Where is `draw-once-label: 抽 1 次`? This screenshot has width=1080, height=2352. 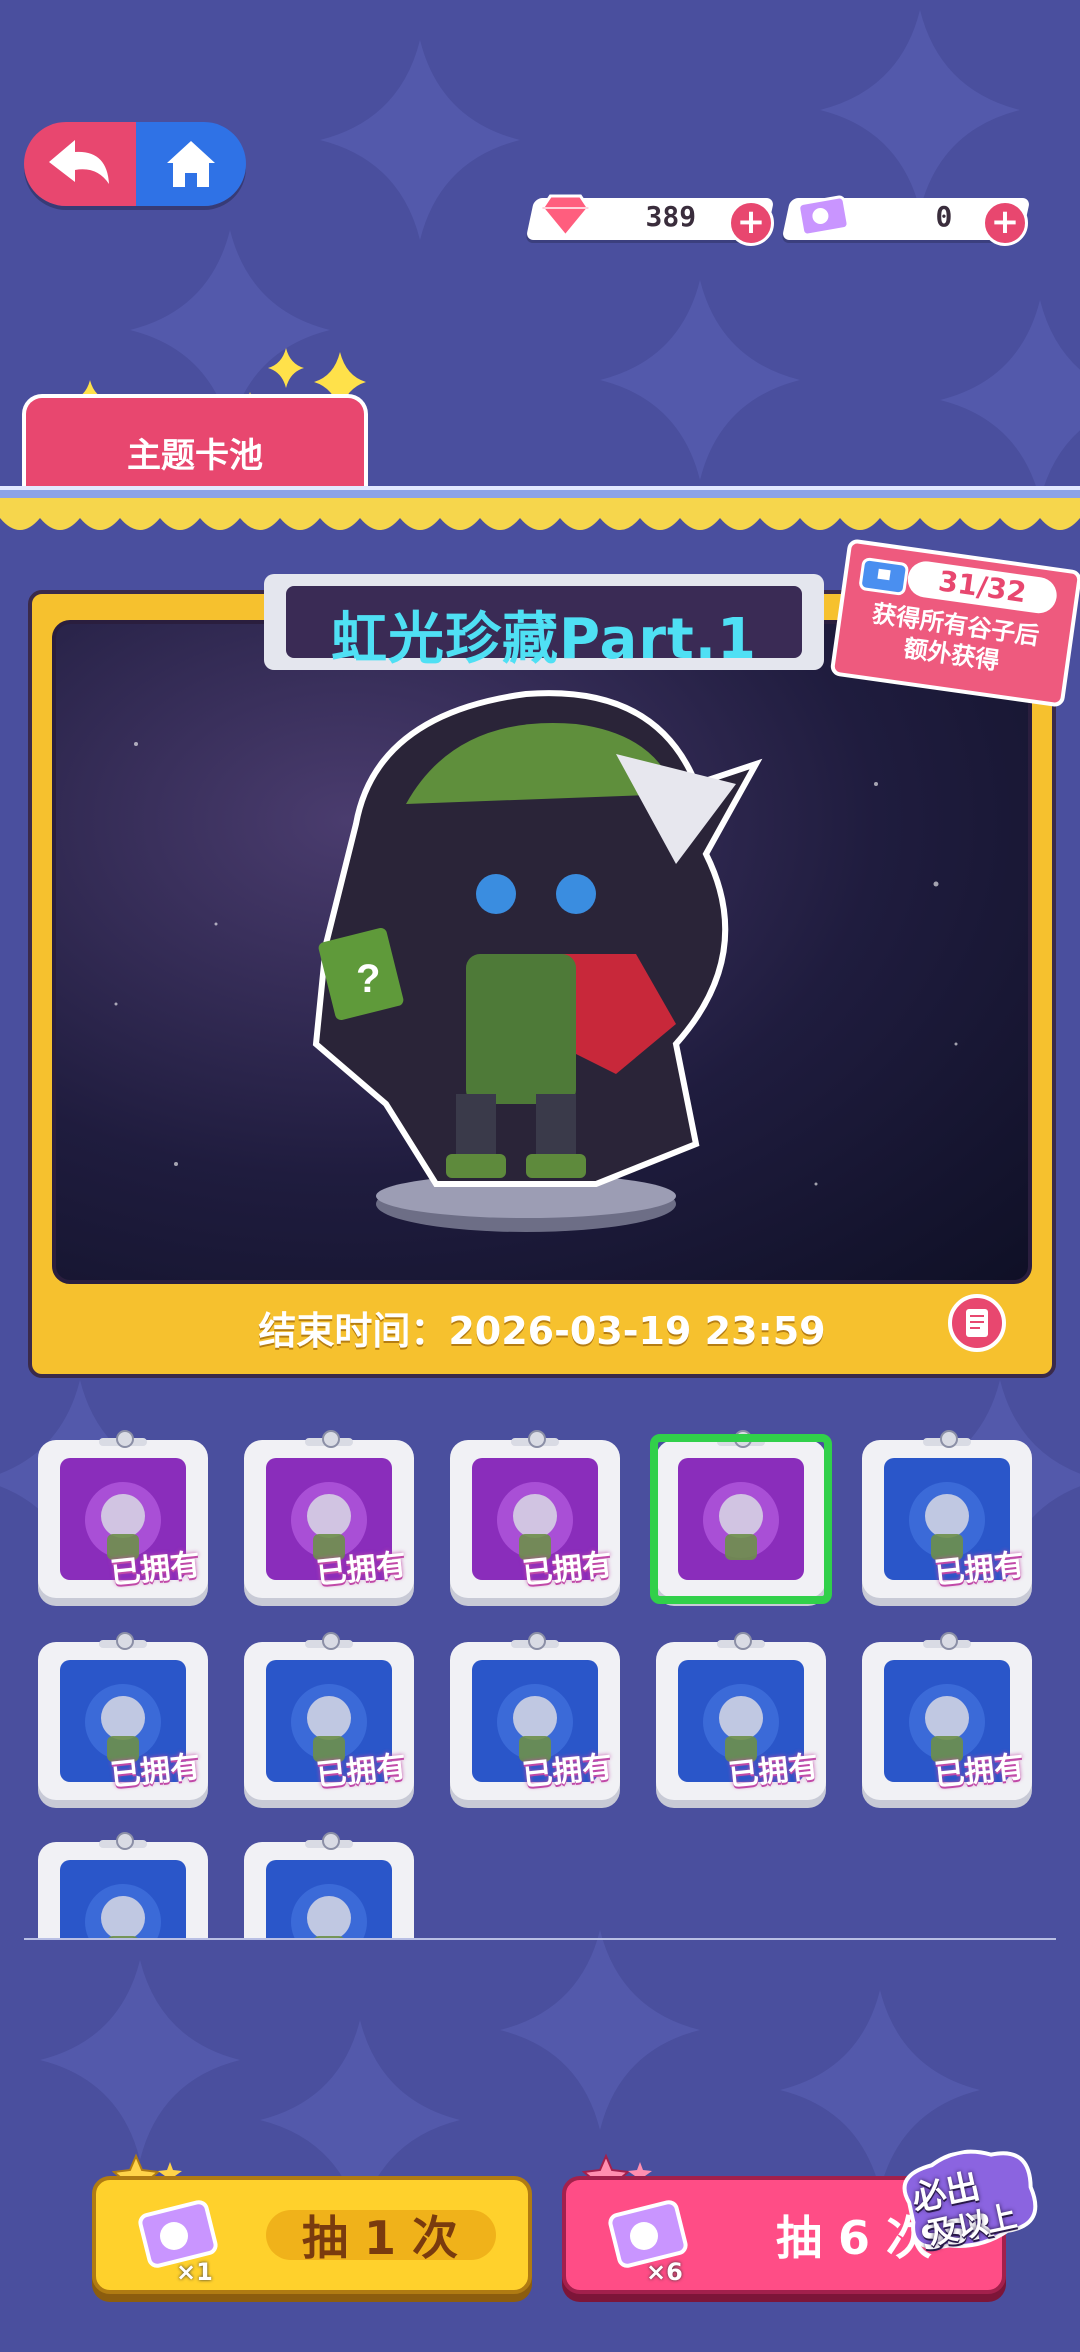 draw-once-label: 抽 1 次 is located at coordinates (379, 2238).